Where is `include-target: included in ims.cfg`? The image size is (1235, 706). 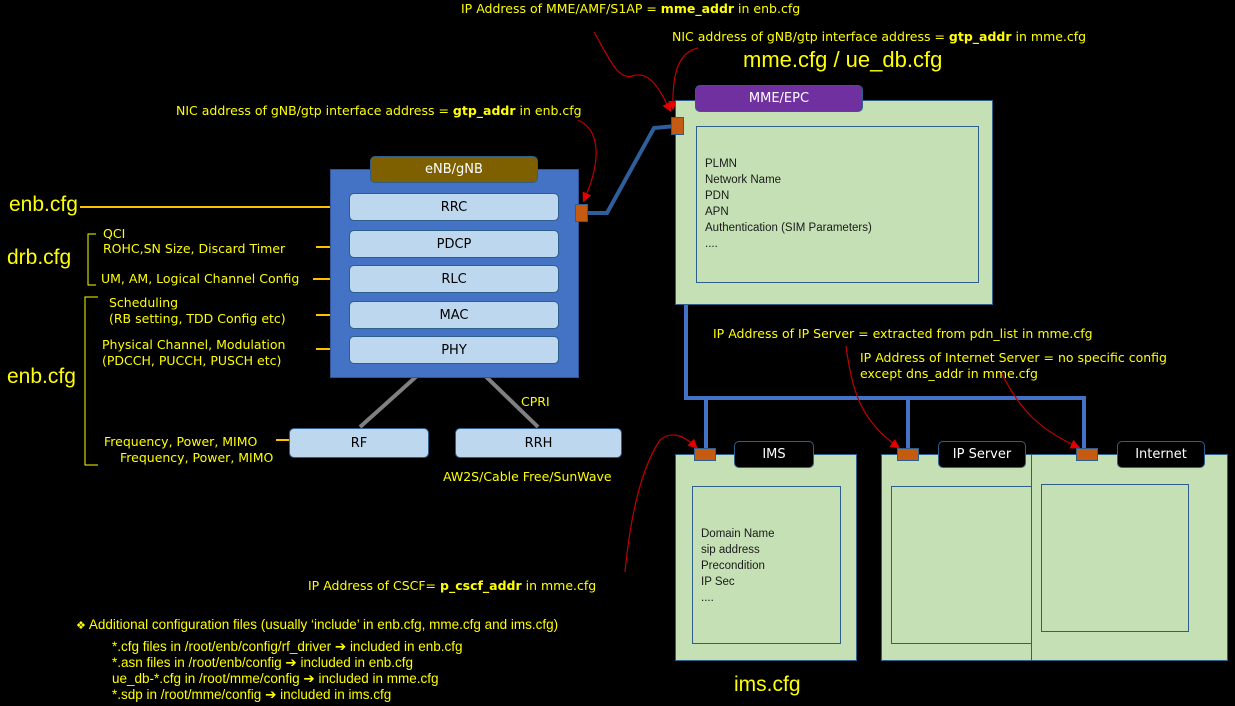 include-target: included in ims.cfg is located at coordinates (336, 694).